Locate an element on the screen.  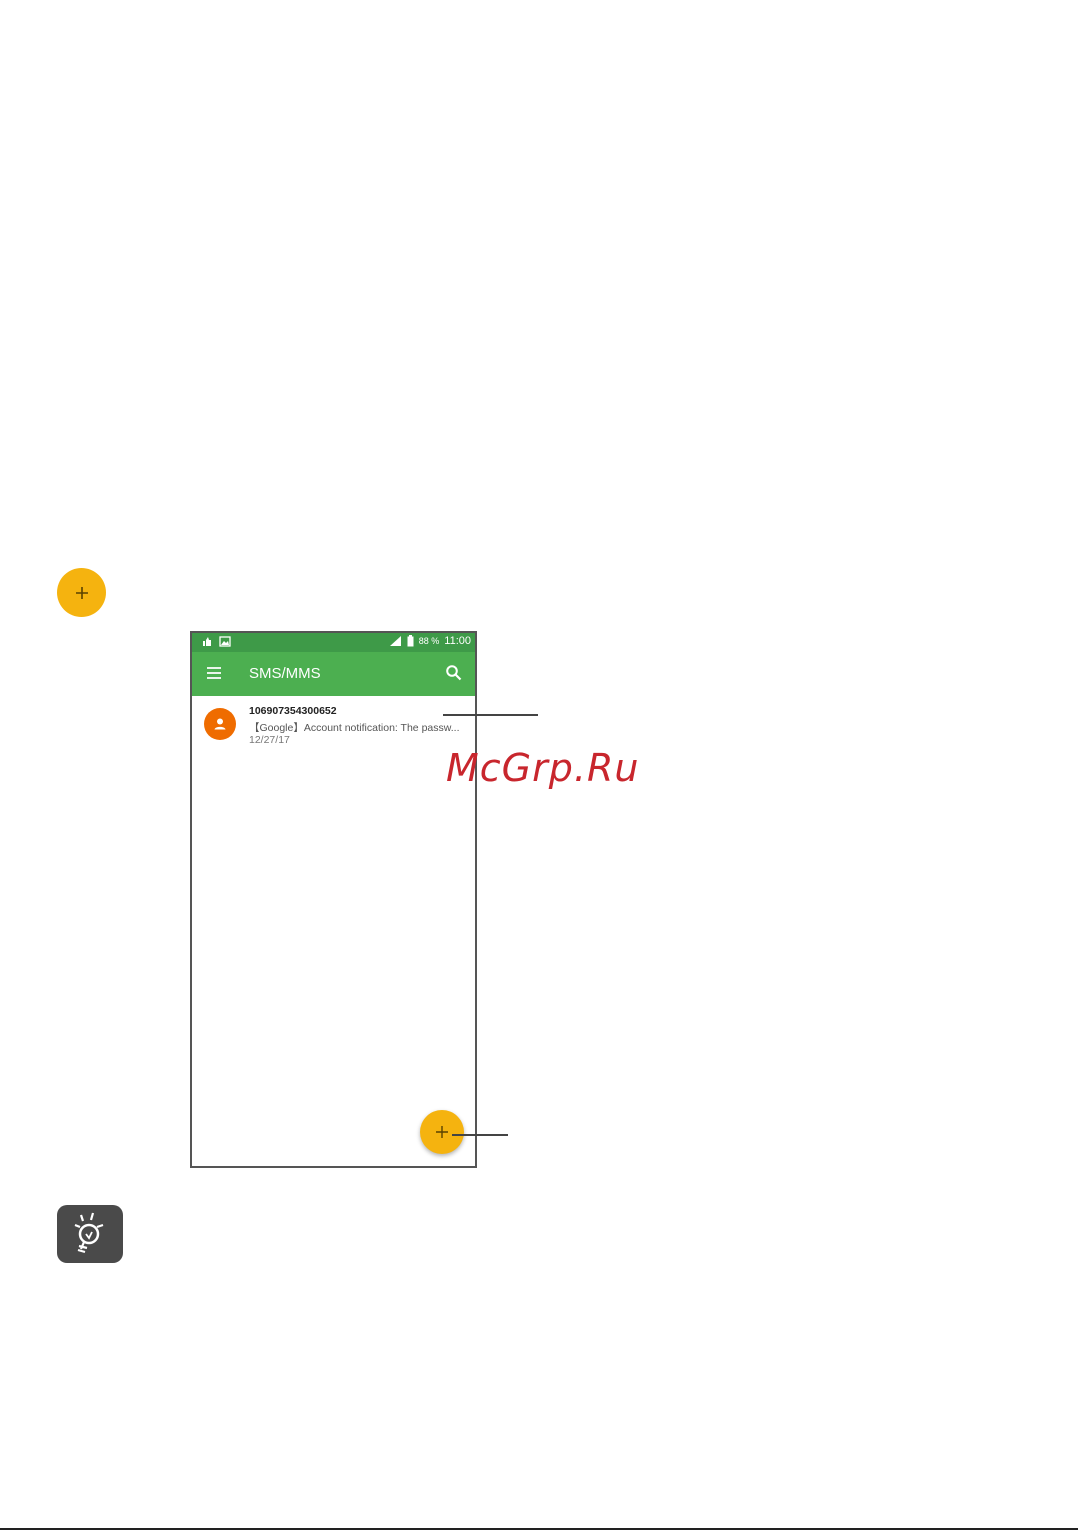
lightbulb-icon is located at coordinates (89, 1233).